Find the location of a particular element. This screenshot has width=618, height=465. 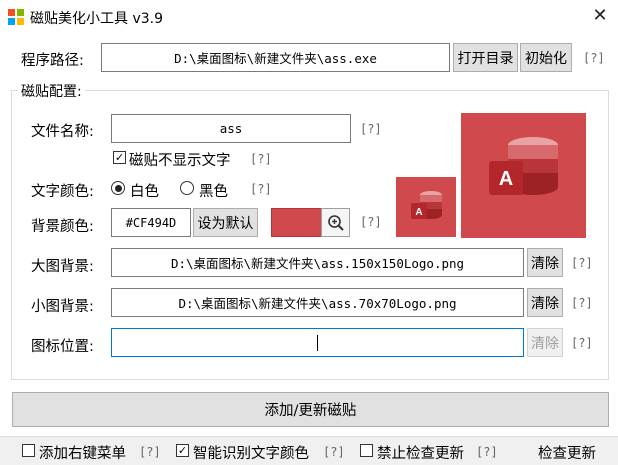

filename-help: [?] is located at coordinates (371, 129).